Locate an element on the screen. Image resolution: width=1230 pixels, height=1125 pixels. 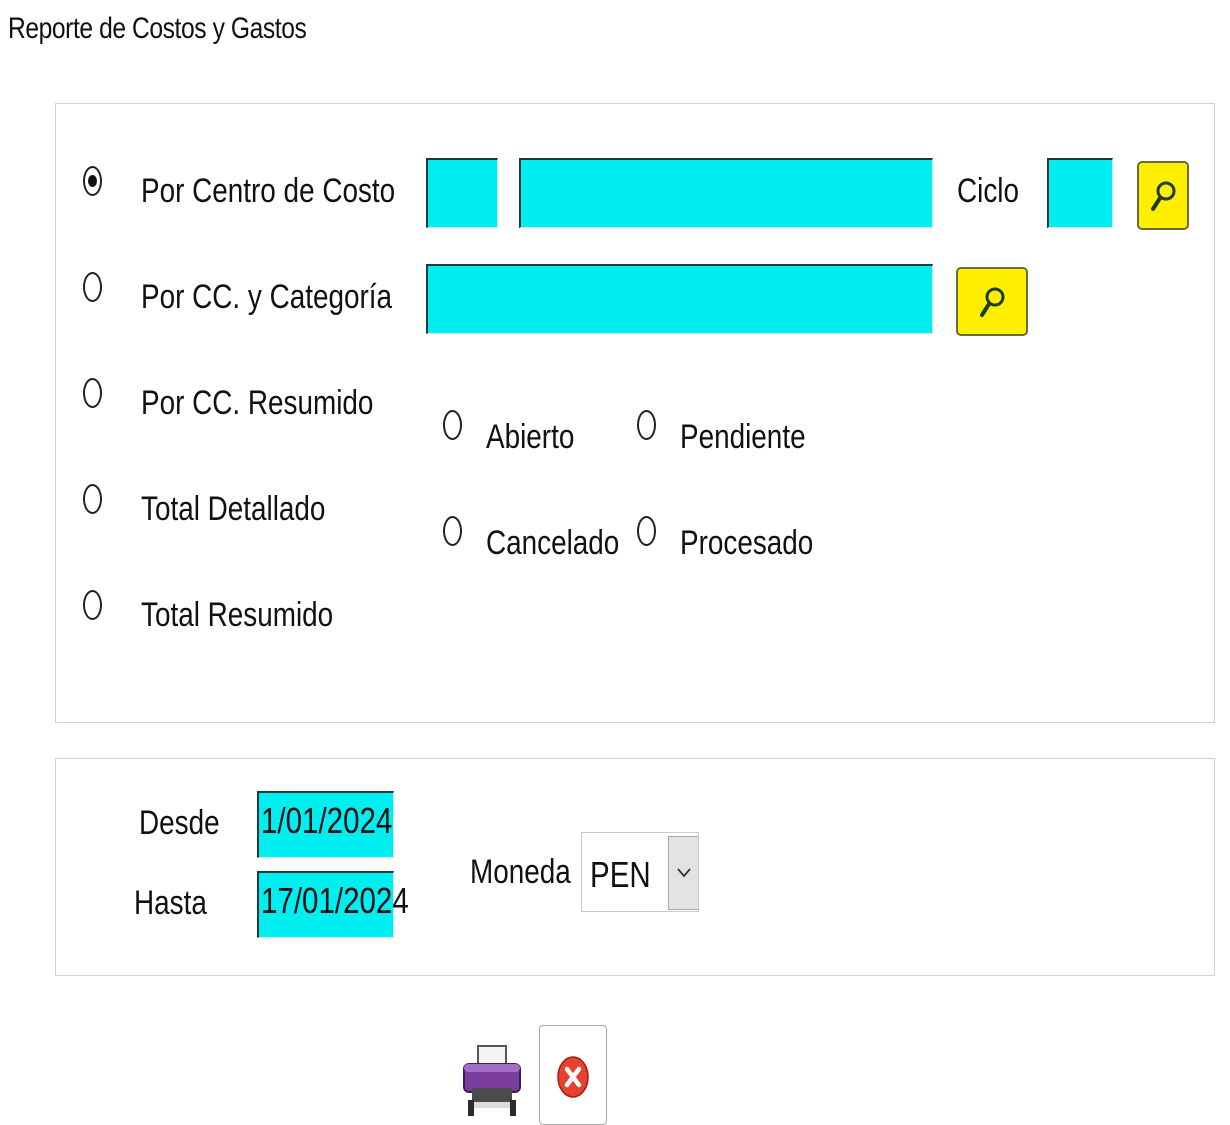
radio-abierto is located at coordinates (452, 425).